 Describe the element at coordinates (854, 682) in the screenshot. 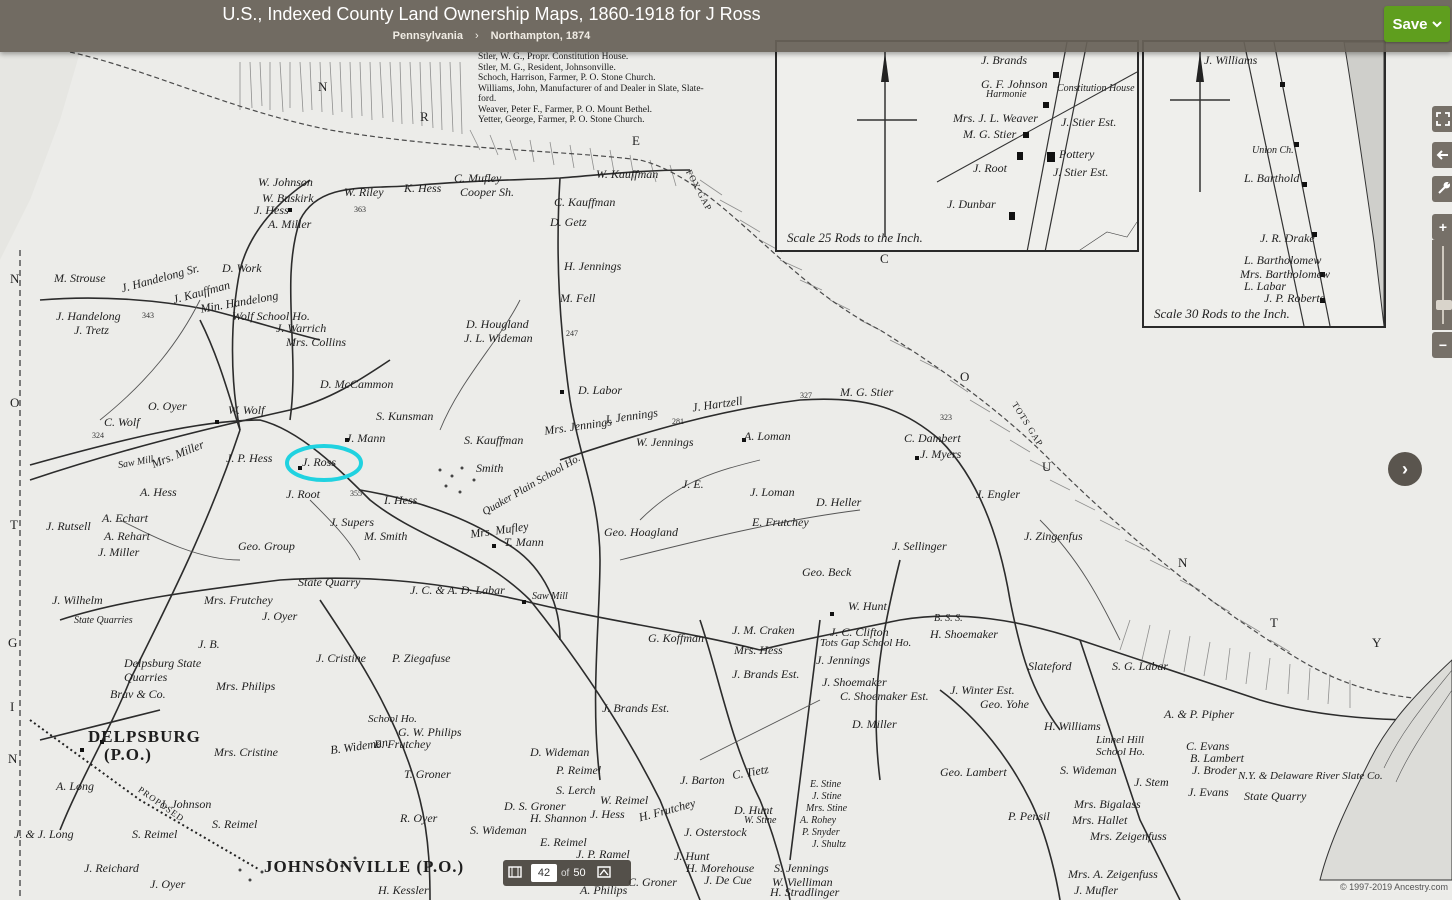

I see `owner-label: J. Shoemaker` at that location.